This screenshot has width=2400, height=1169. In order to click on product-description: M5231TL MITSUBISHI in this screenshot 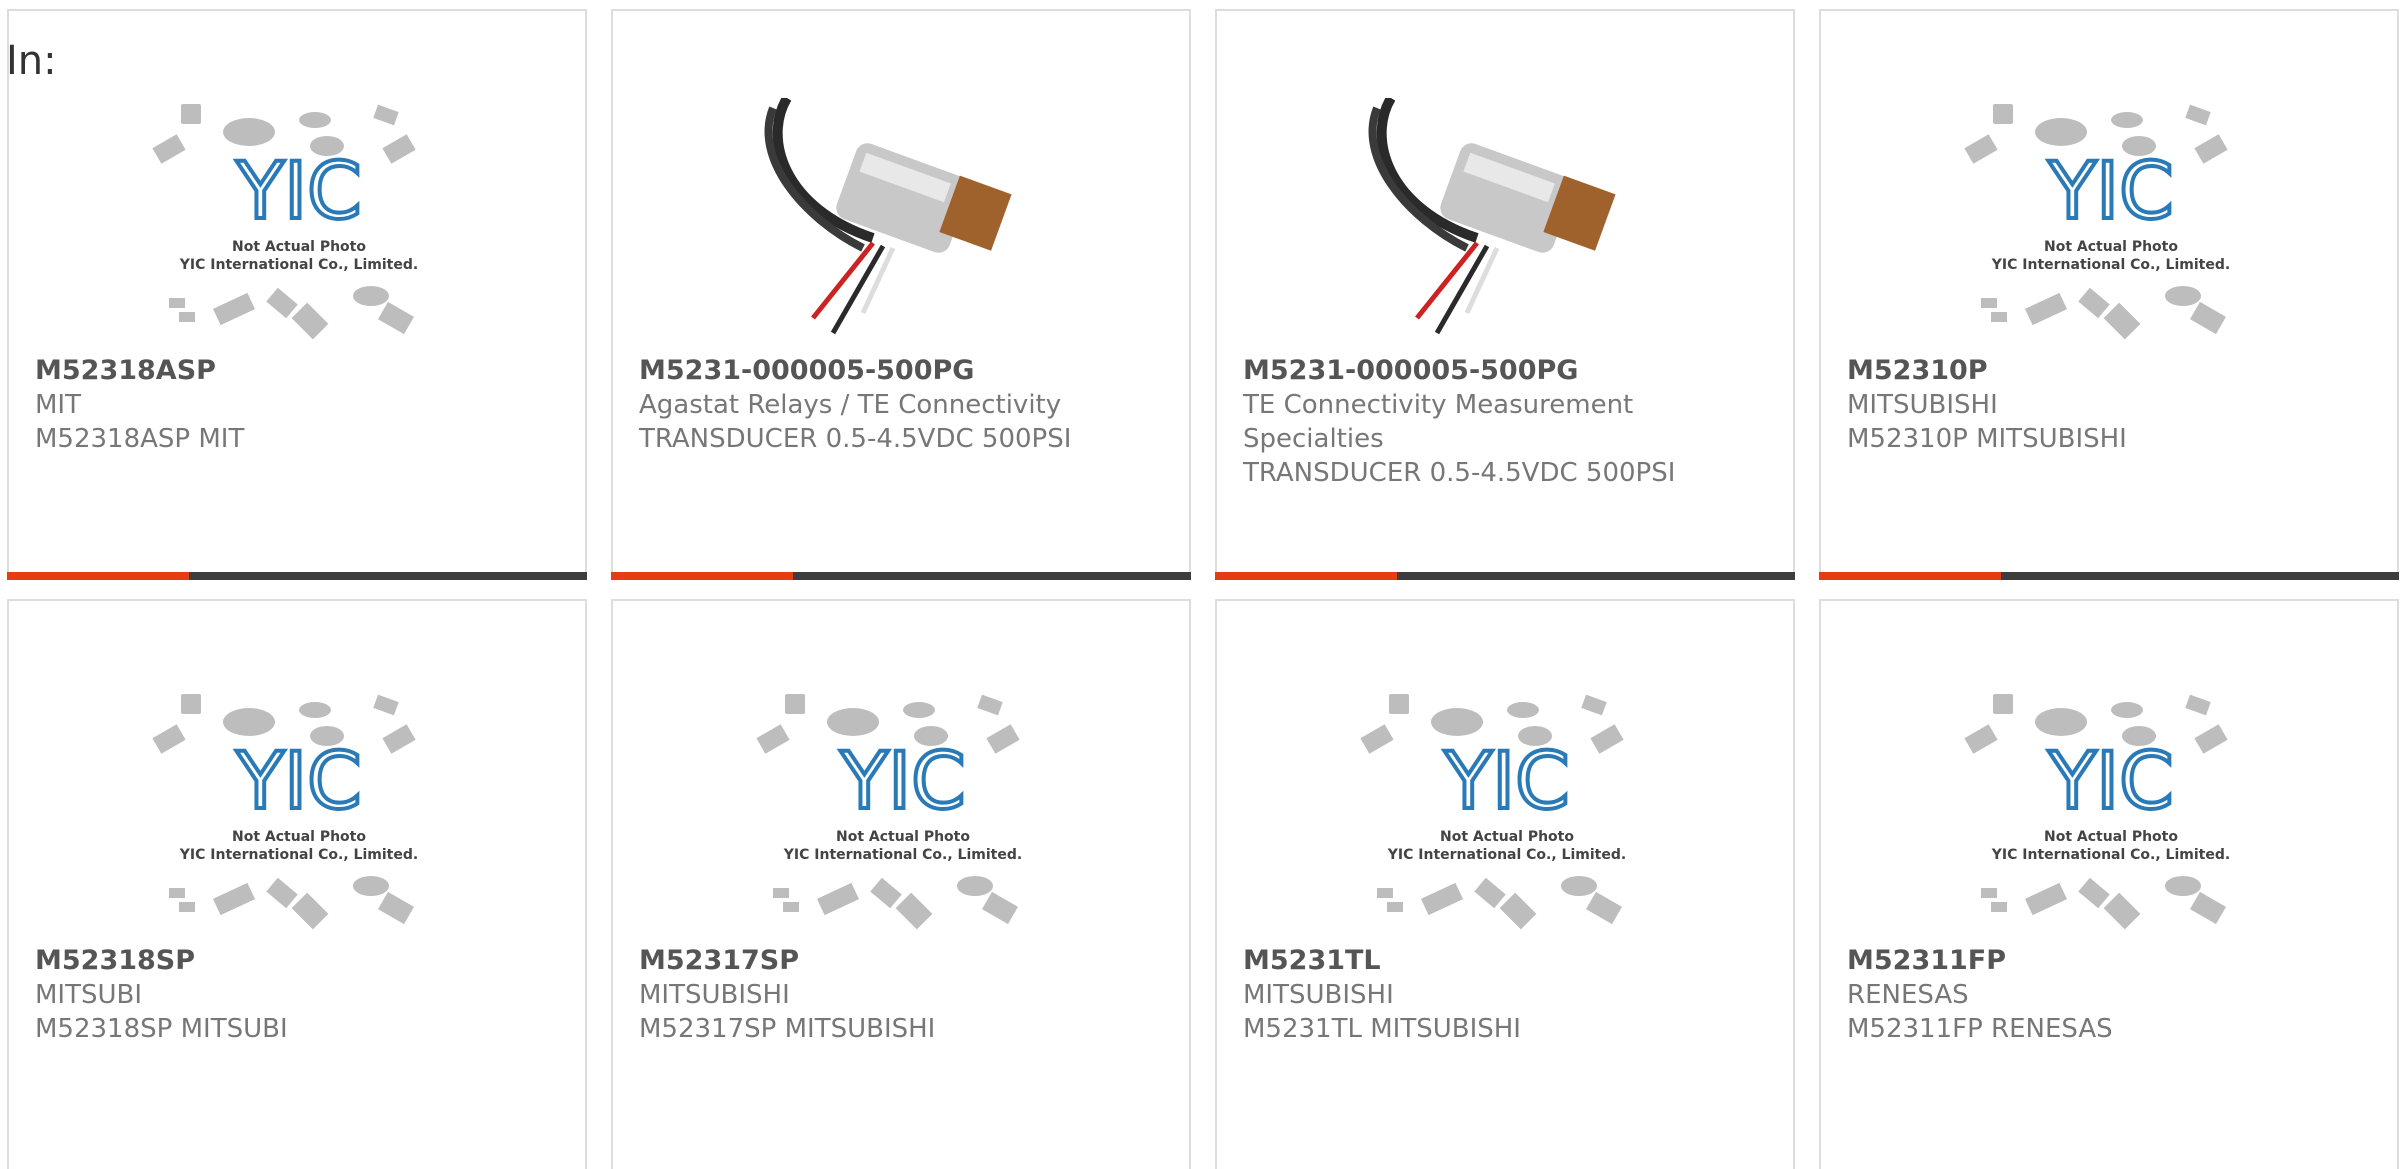, I will do `click(1382, 1029)`.